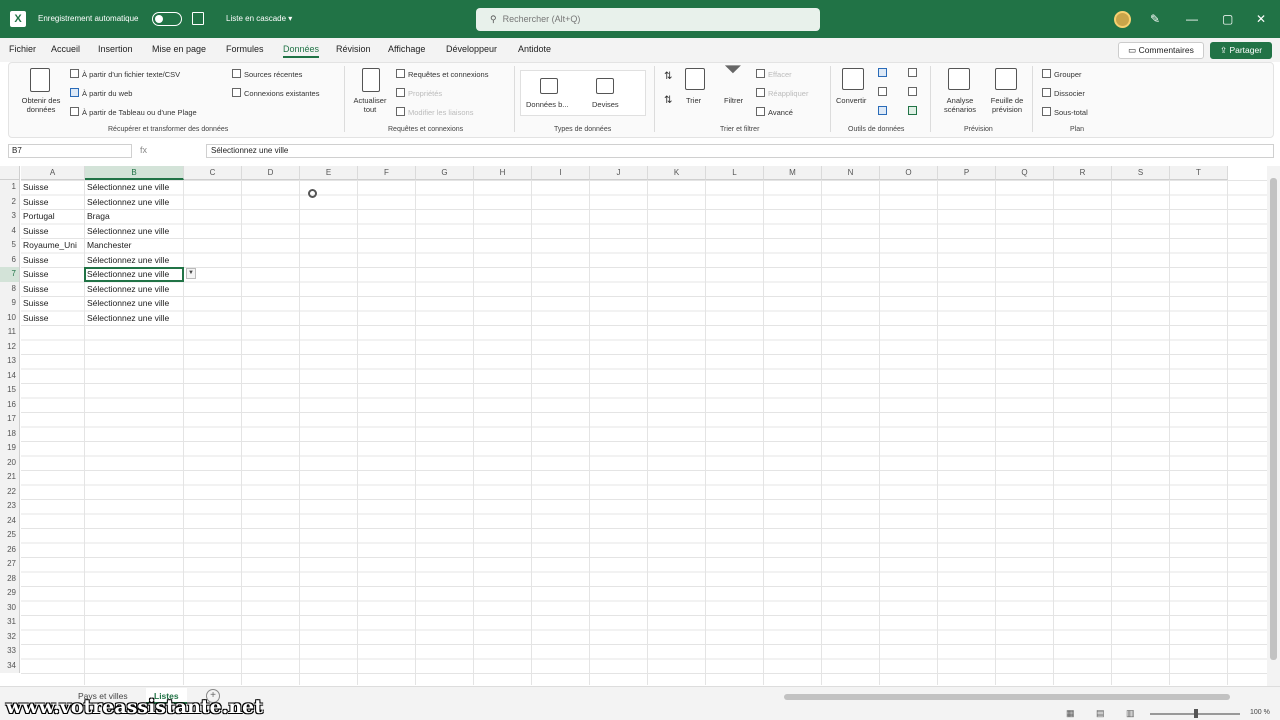  I want to click on cell-country: Royaume_Uni, so click(52, 245).